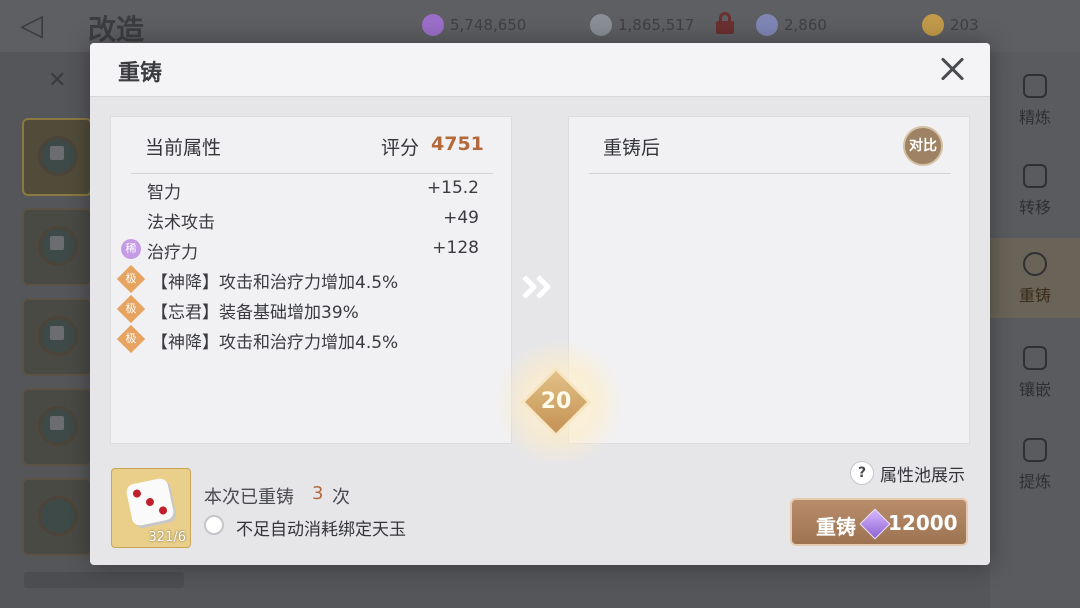 This screenshot has width=1080, height=608. Describe the element at coordinates (1035, 264) in the screenshot. I see `reforge-icon` at that location.